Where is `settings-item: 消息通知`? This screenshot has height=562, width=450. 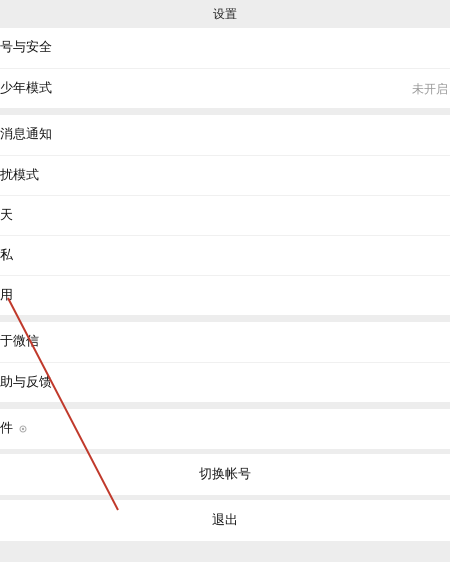 settings-item: 消息通知 is located at coordinates (225, 135).